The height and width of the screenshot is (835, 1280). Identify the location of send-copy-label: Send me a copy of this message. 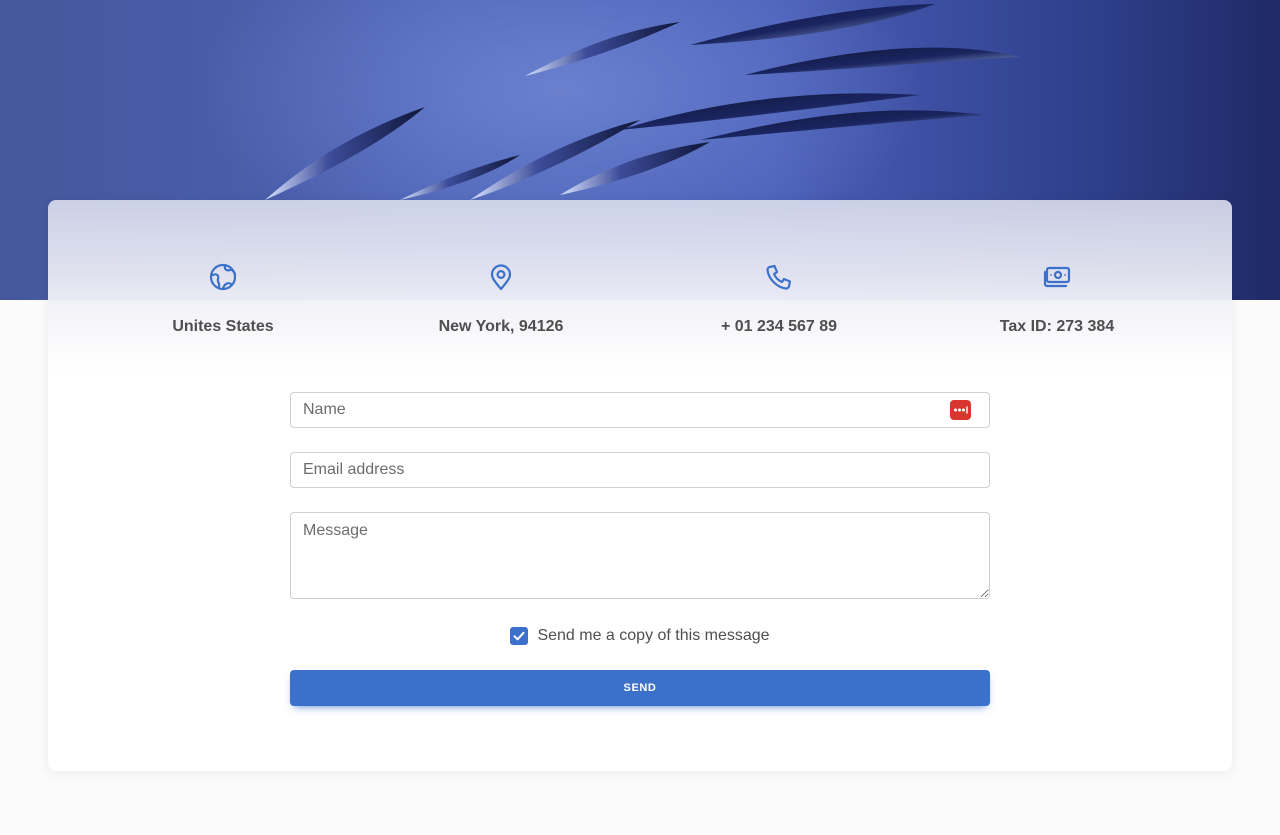
(653, 636).